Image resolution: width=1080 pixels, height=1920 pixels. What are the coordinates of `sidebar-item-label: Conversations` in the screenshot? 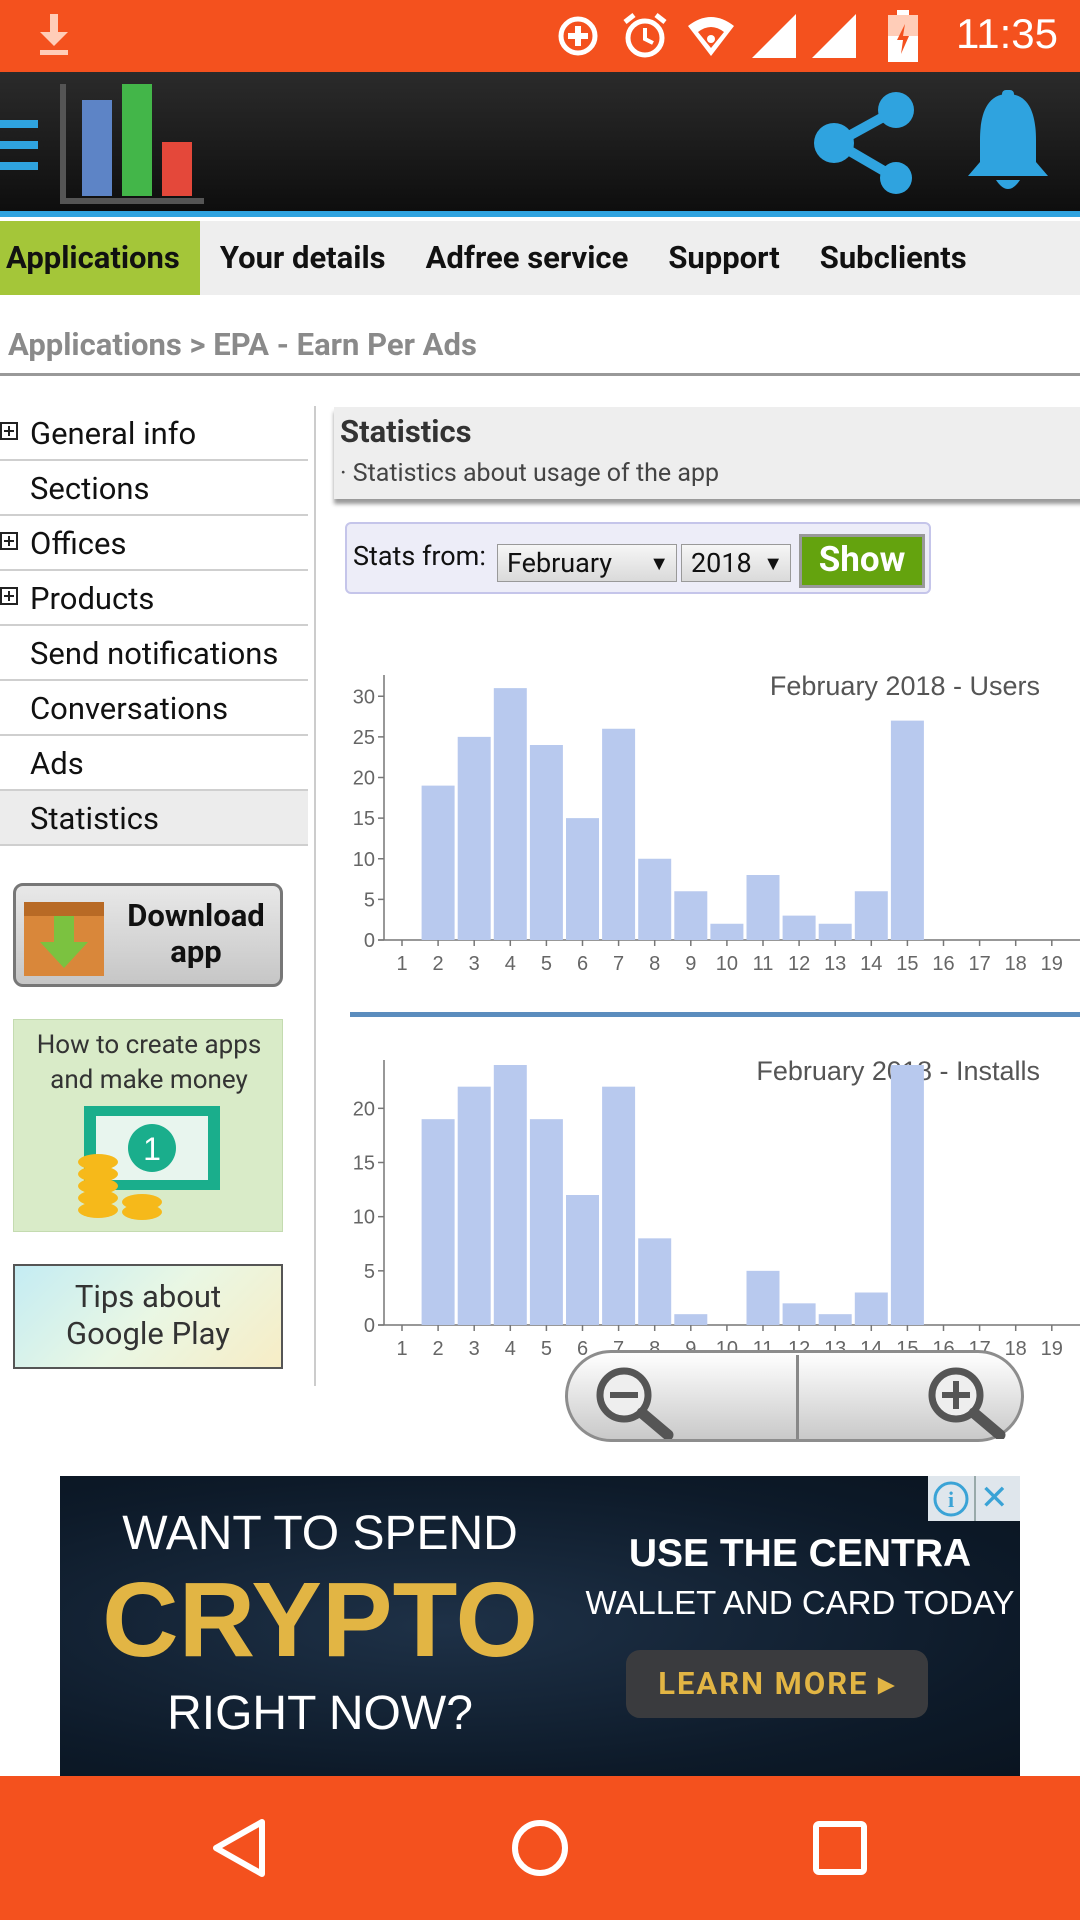 It's located at (129, 708).